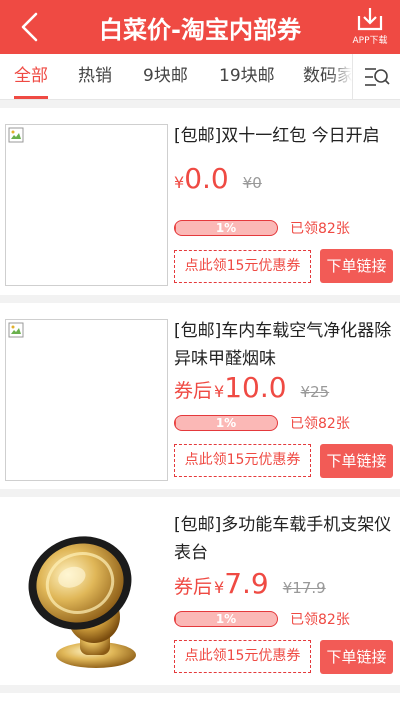  I want to click on back-button, so click(30, 27).